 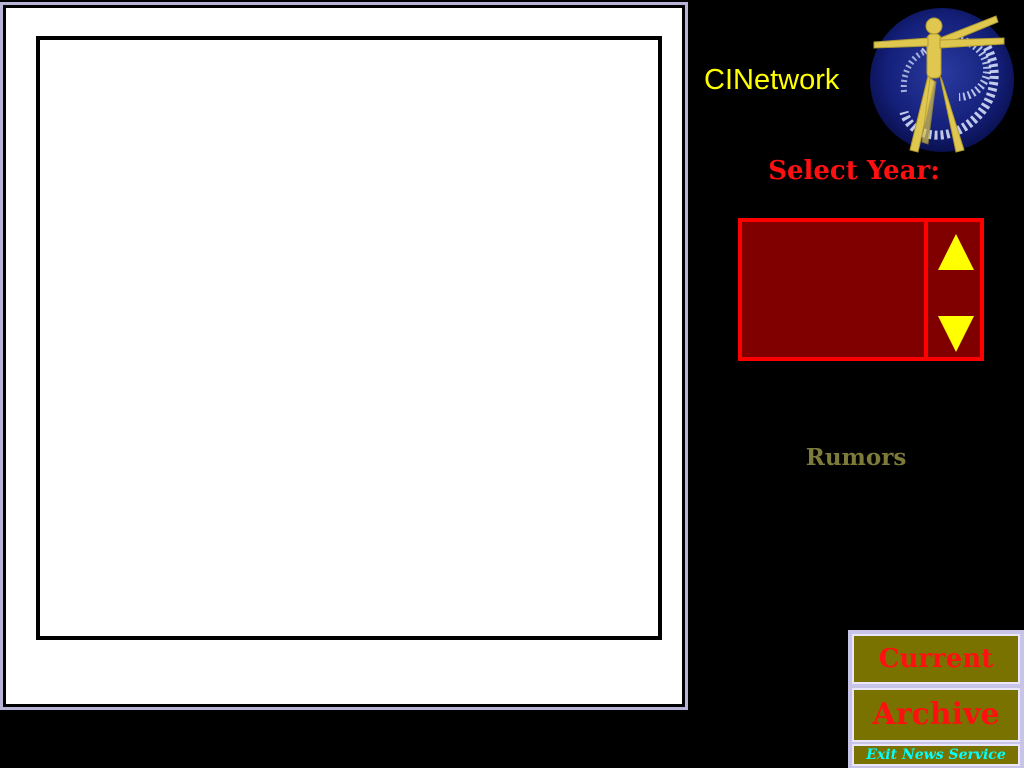 What do you see at coordinates (936, 755) in the screenshot?
I see `exit-news-service-button: Exit News Service` at bounding box center [936, 755].